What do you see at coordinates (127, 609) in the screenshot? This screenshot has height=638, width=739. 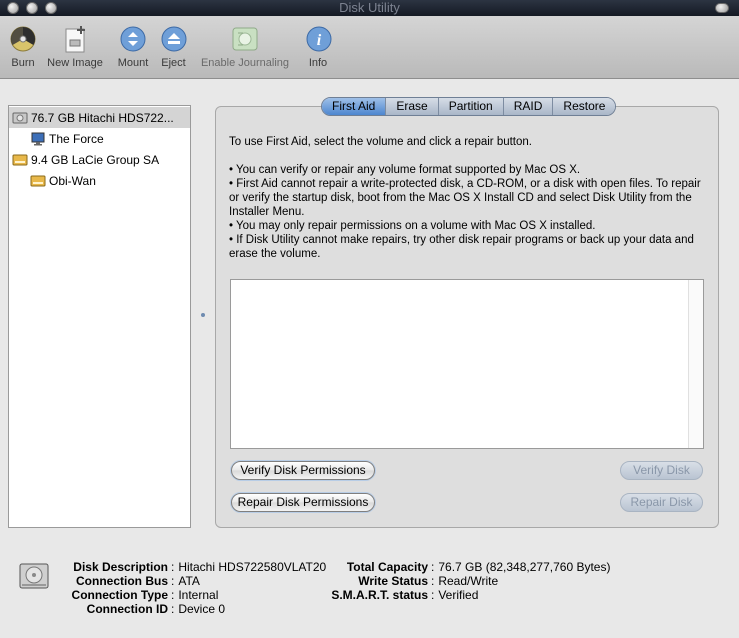 I see `info-key: Connection ID` at bounding box center [127, 609].